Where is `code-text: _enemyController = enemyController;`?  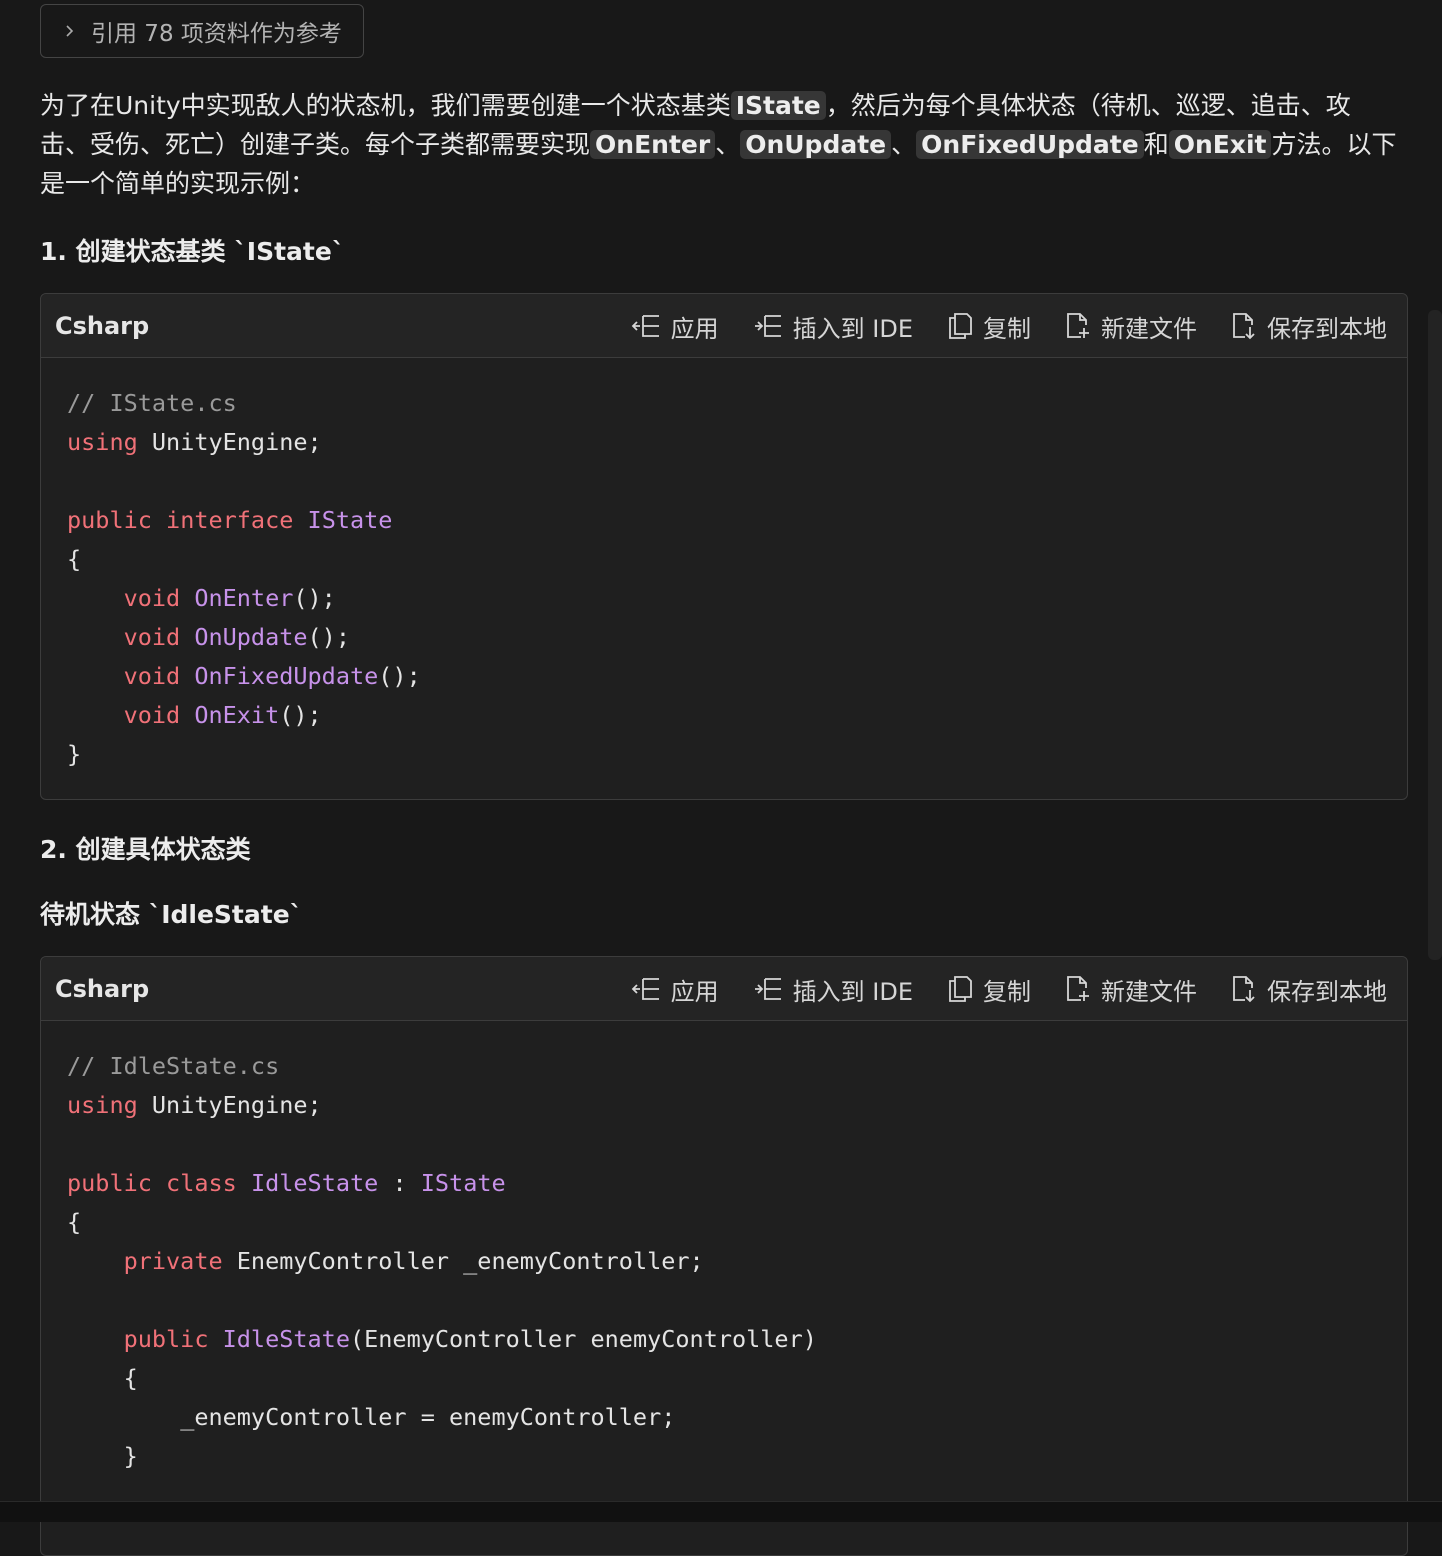
code-text: _enemyController = enemyController; is located at coordinates (428, 1417).